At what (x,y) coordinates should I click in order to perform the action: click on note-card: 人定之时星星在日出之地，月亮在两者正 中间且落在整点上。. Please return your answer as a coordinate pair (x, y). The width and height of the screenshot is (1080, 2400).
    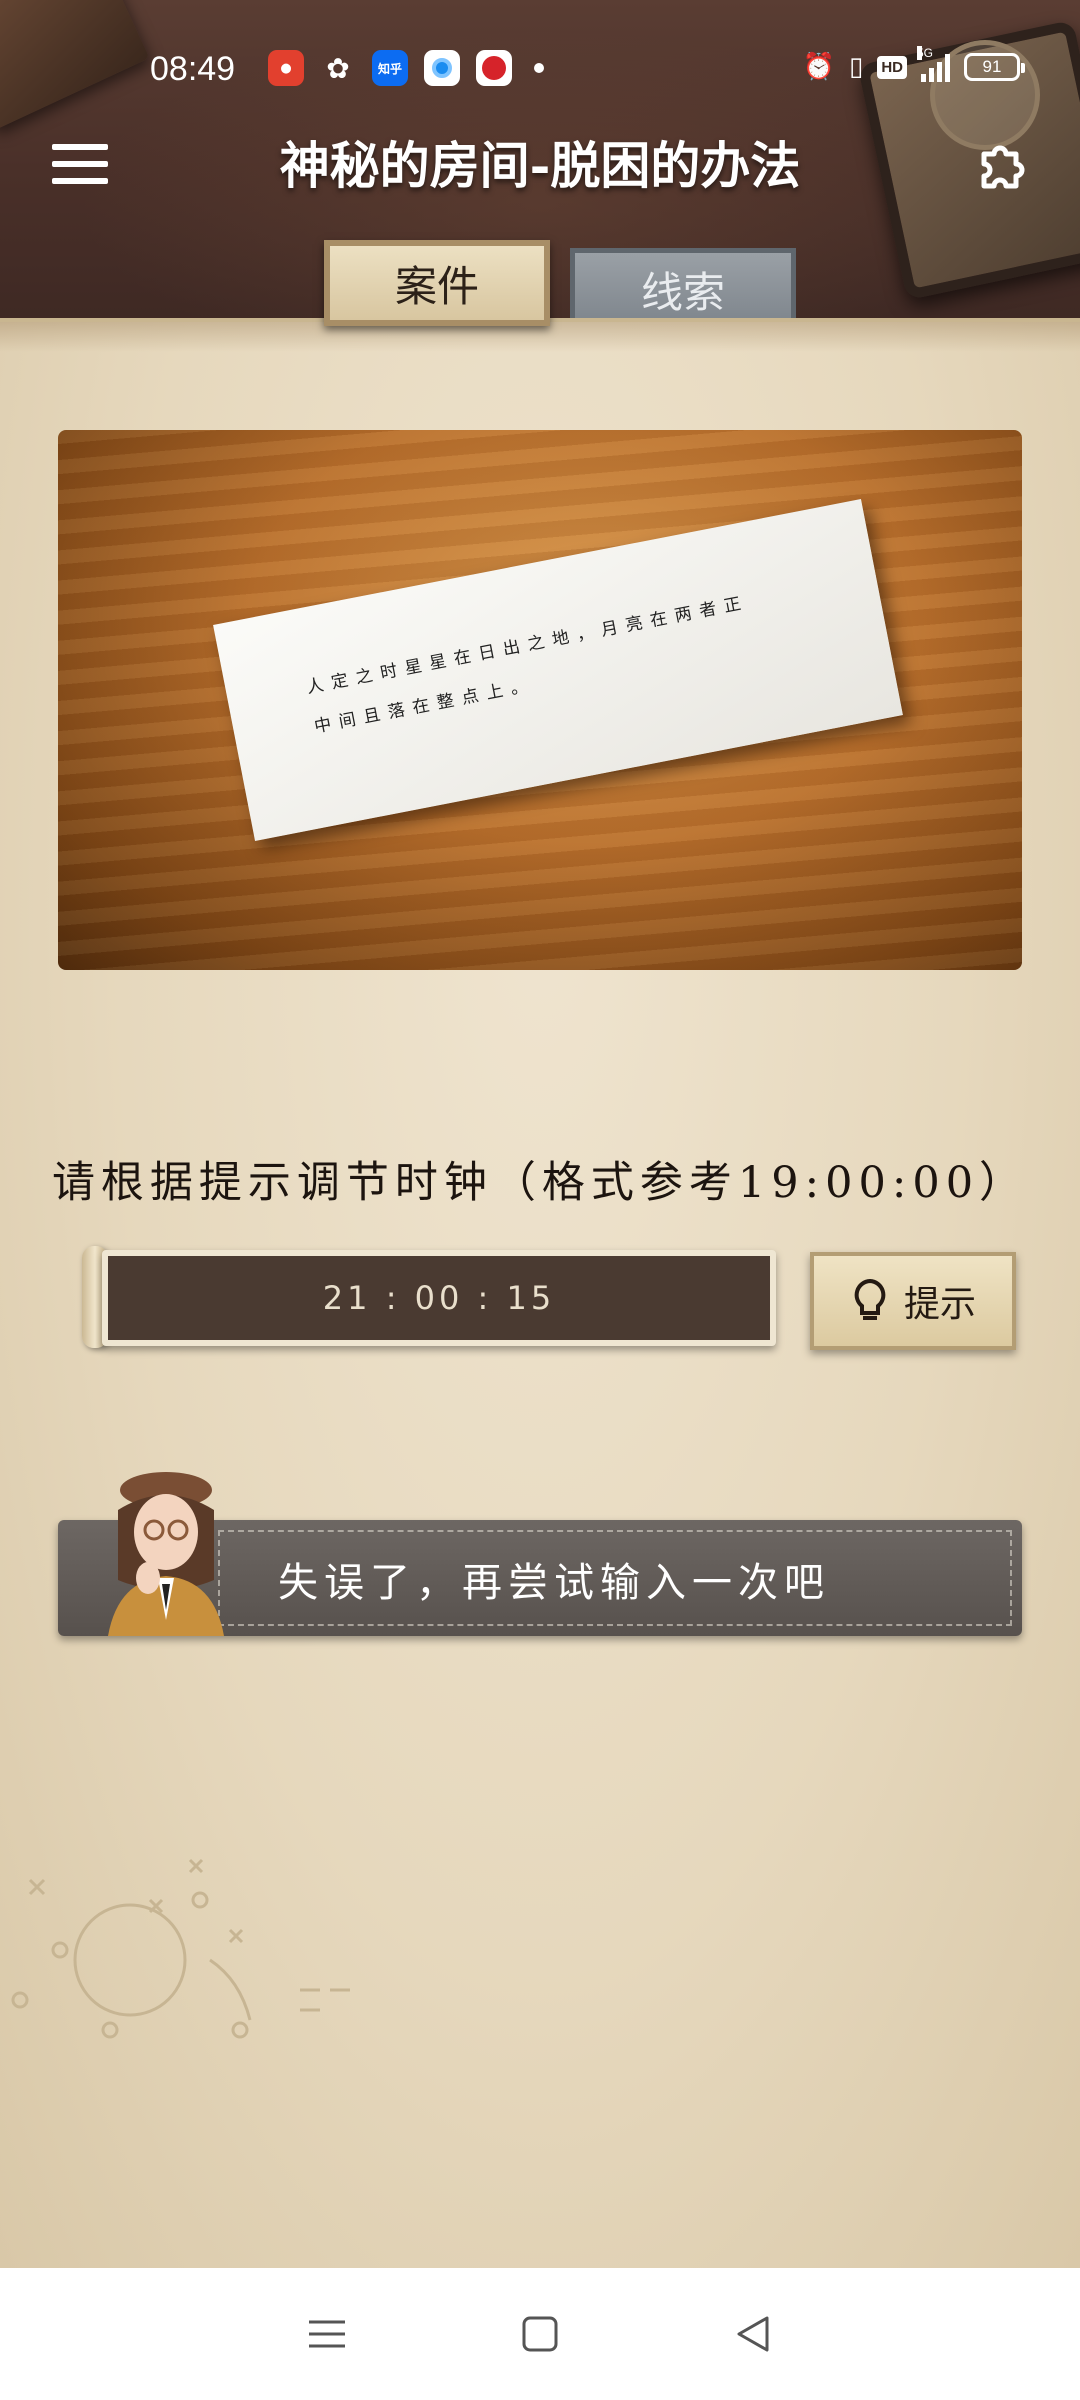
    Looking at the image, I should click on (558, 670).